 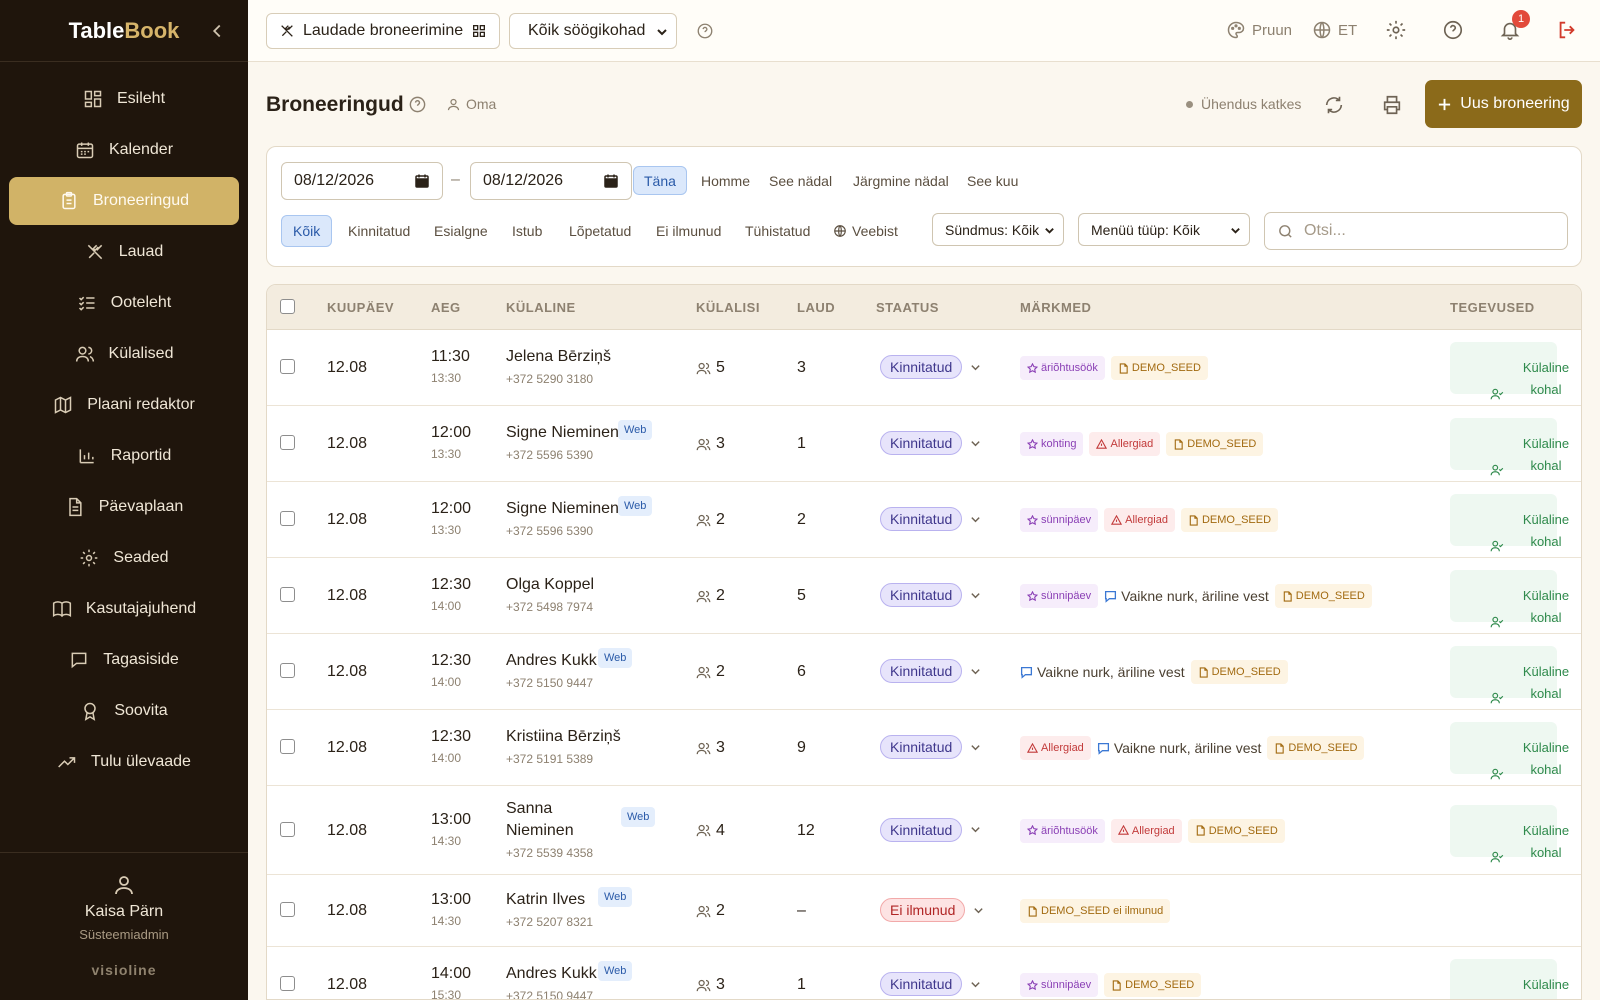 I want to click on status-tab-4: Lõpetatud, so click(x=600, y=231).